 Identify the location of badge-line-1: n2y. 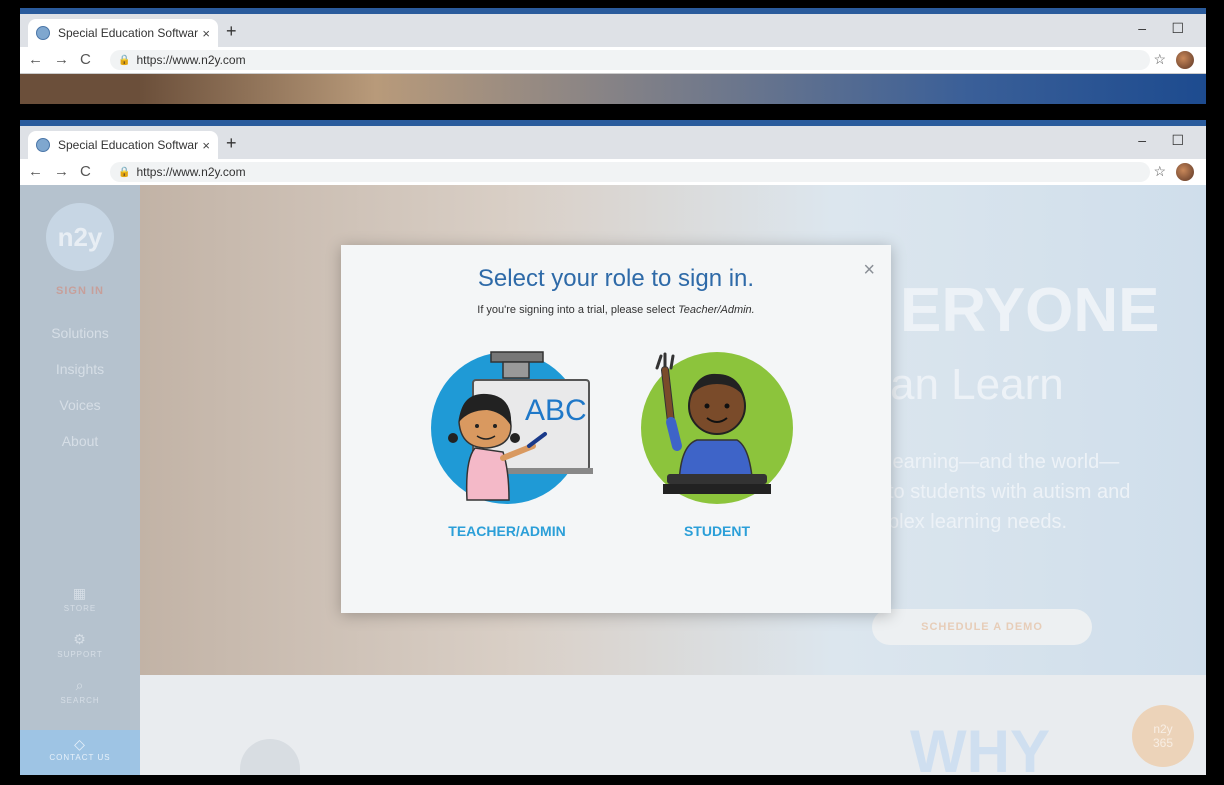
(1163, 729).